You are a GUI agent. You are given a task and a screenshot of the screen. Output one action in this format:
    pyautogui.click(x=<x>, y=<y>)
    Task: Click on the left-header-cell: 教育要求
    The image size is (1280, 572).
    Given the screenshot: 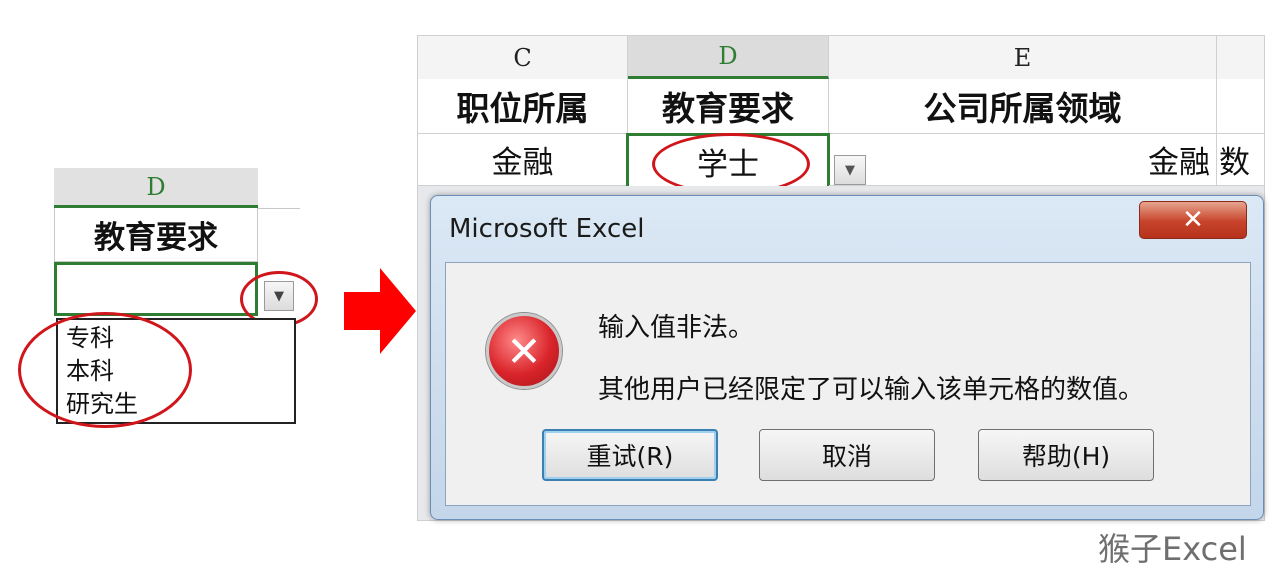 What is the action you would take?
    pyautogui.click(x=156, y=235)
    